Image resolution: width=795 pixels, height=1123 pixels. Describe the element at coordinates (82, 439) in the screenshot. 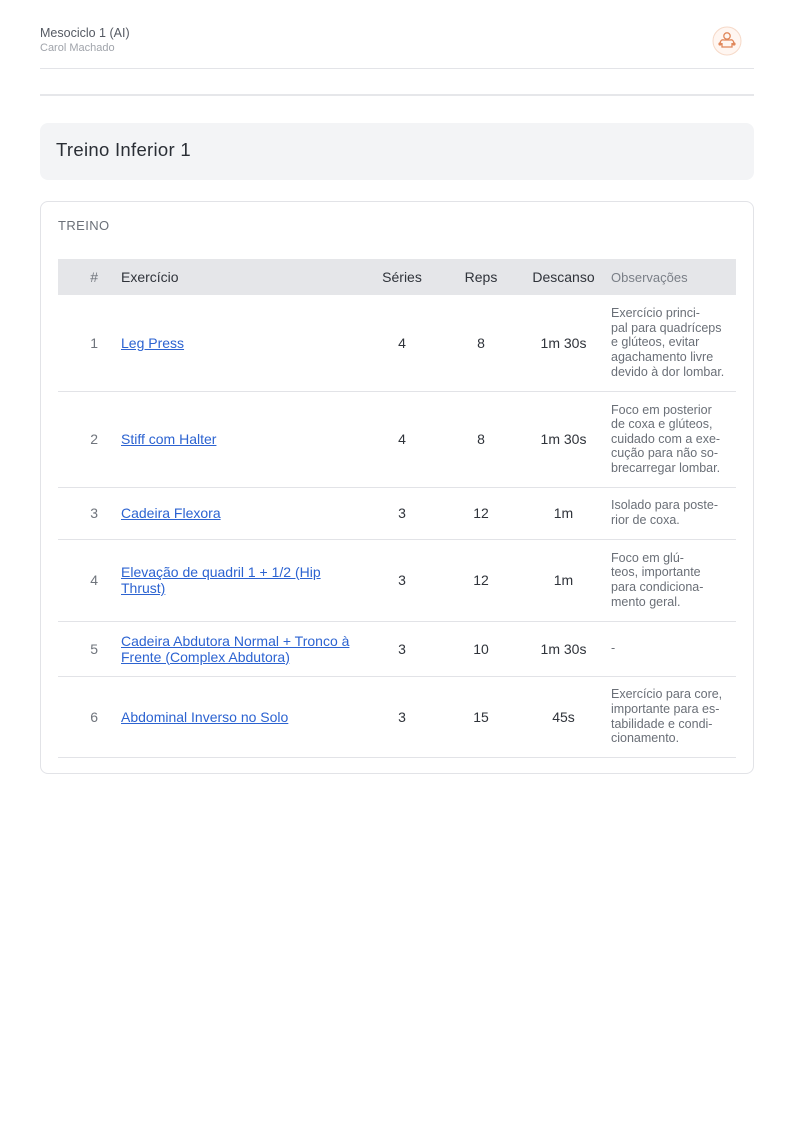

I see `row-number: 2` at that location.